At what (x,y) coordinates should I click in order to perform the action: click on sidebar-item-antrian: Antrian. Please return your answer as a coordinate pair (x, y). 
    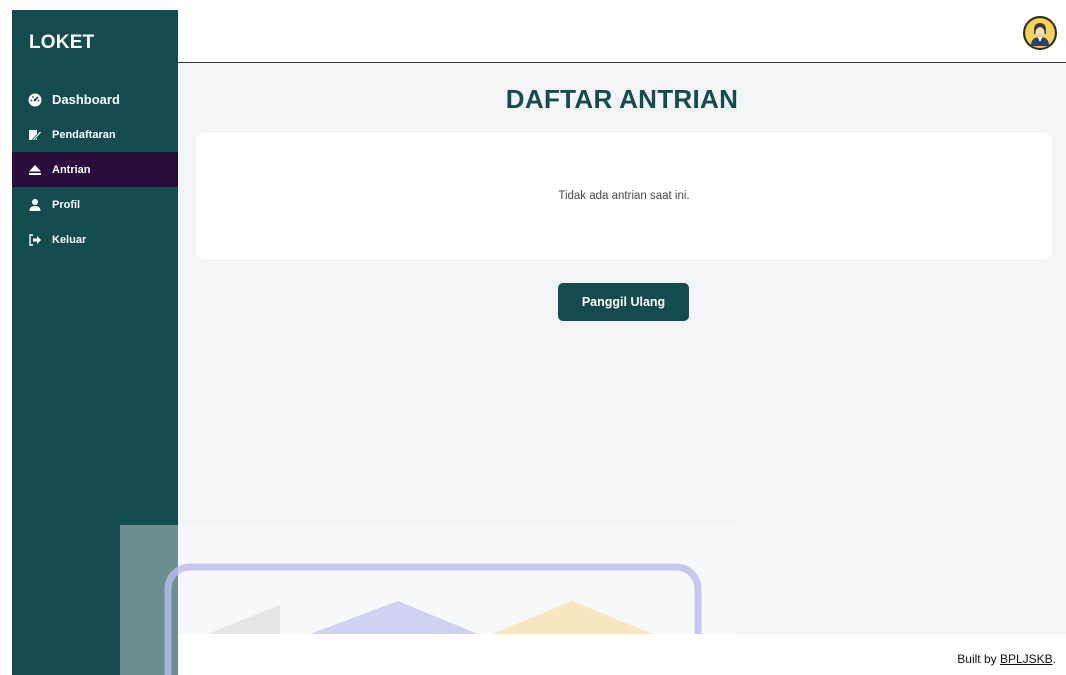
    Looking at the image, I should click on (95, 169).